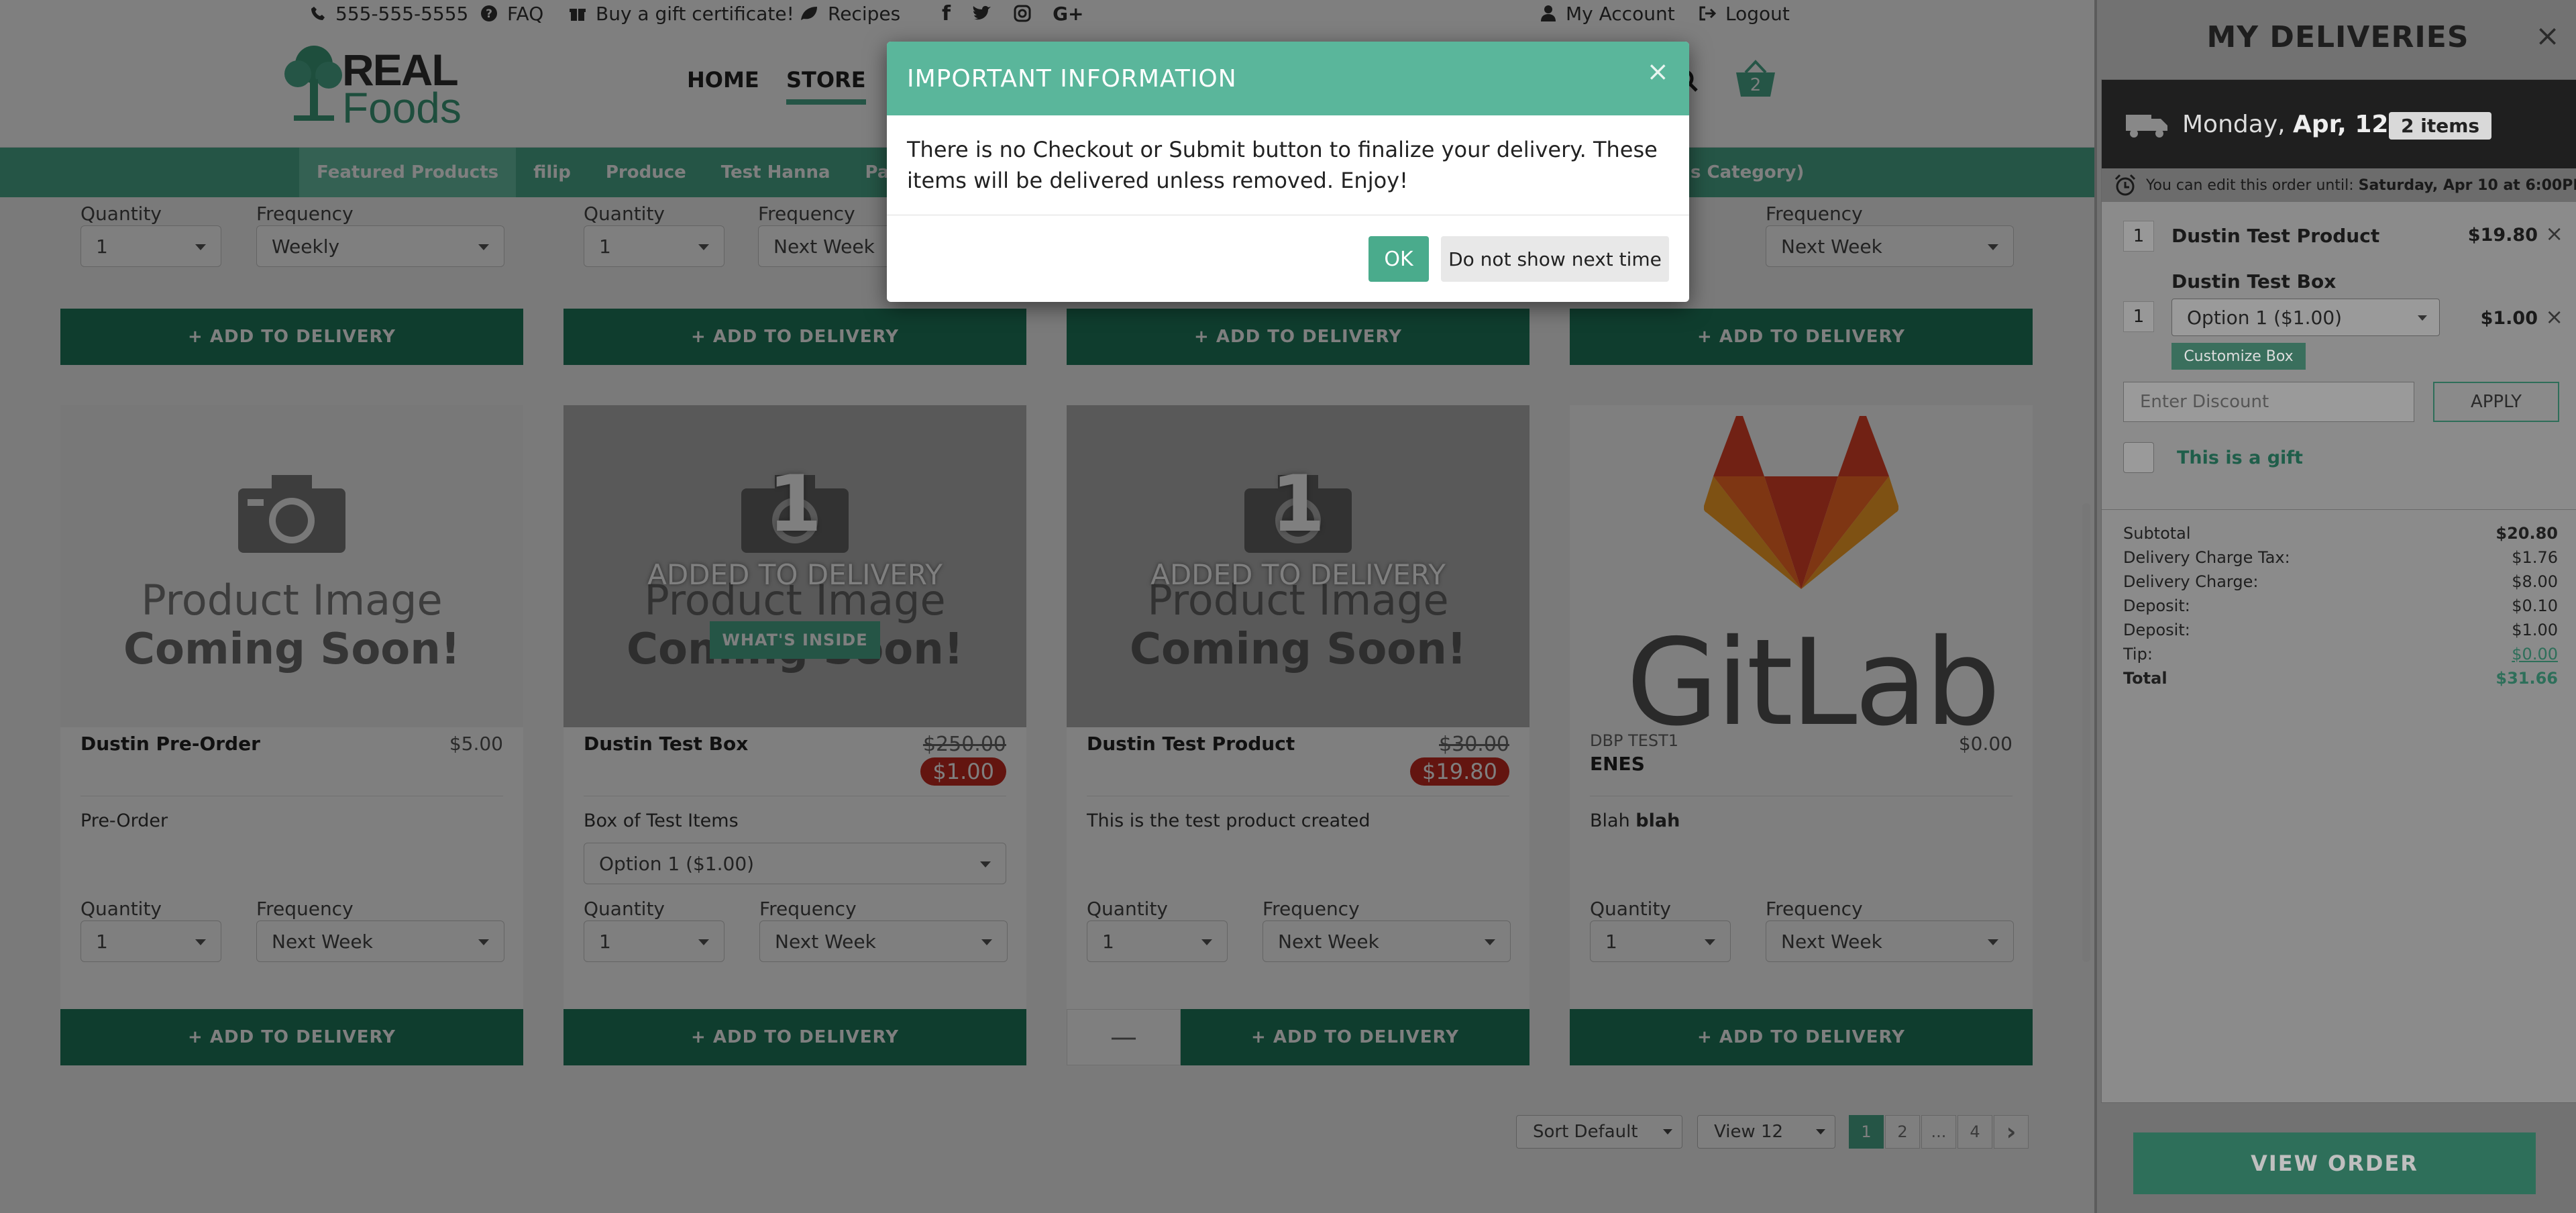 The width and height of the screenshot is (2576, 1213). Describe the element at coordinates (2340, 654) in the screenshot. I see `totals-row: Tip: $0.00` at that location.